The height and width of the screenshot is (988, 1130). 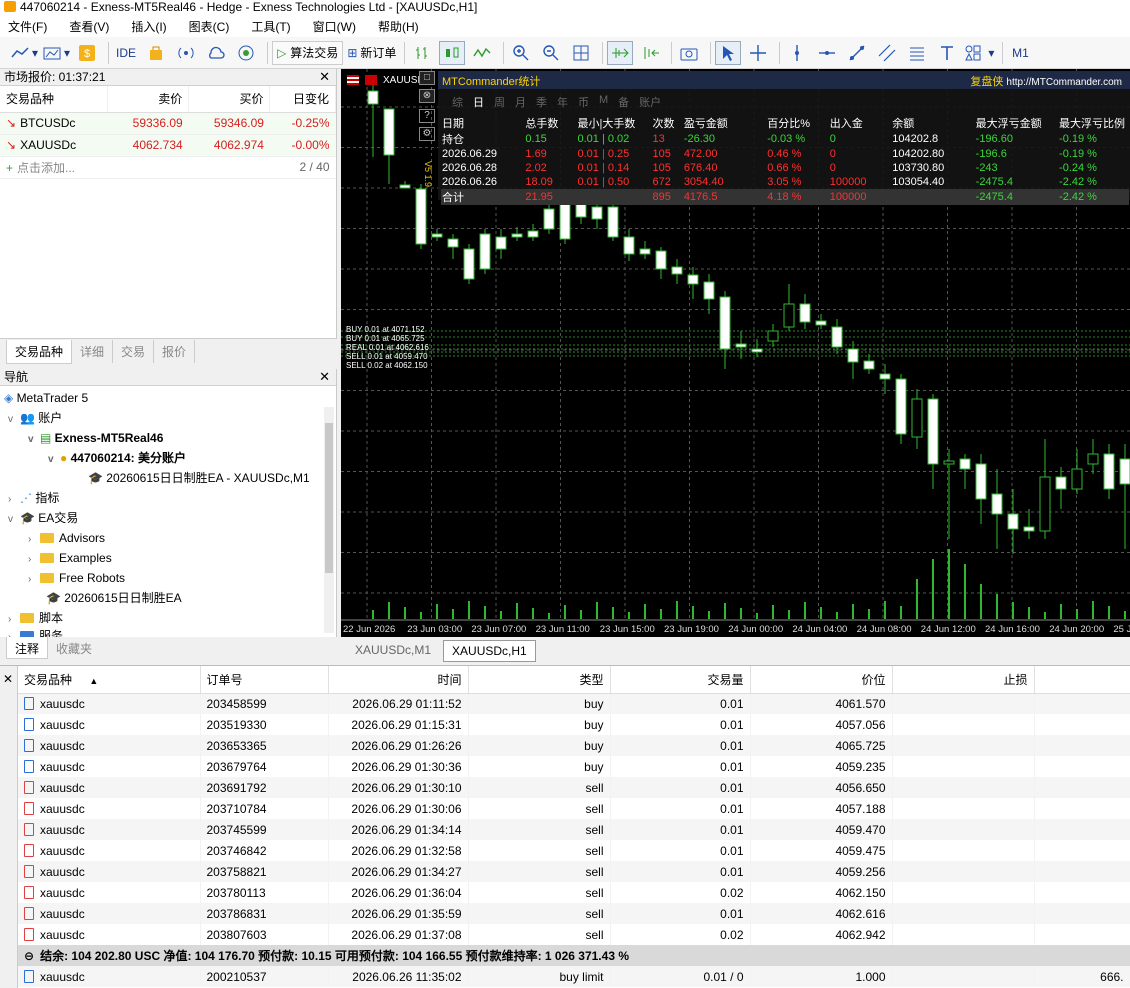 What do you see at coordinates (168, 123) in the screenshot?
I see `market-row: ↘ BTCUSDc 59336.09 59346.09 -0.25%` at bounding box center [168, 123].